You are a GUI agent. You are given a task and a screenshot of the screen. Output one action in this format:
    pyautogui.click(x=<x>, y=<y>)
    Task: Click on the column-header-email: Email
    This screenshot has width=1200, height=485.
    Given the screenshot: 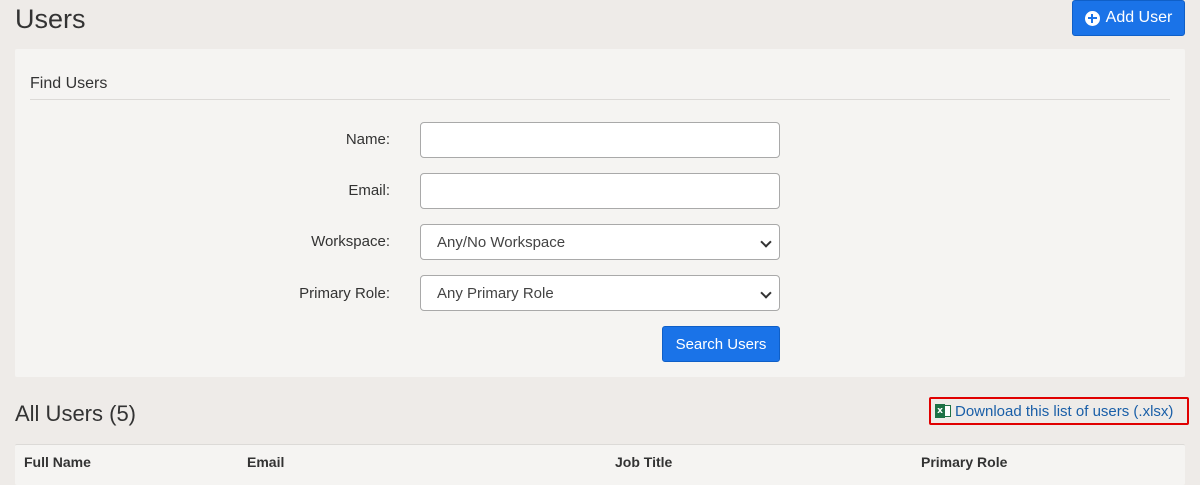 What is the action you would take?
    pyautogui.click(x=265, y=462)
    